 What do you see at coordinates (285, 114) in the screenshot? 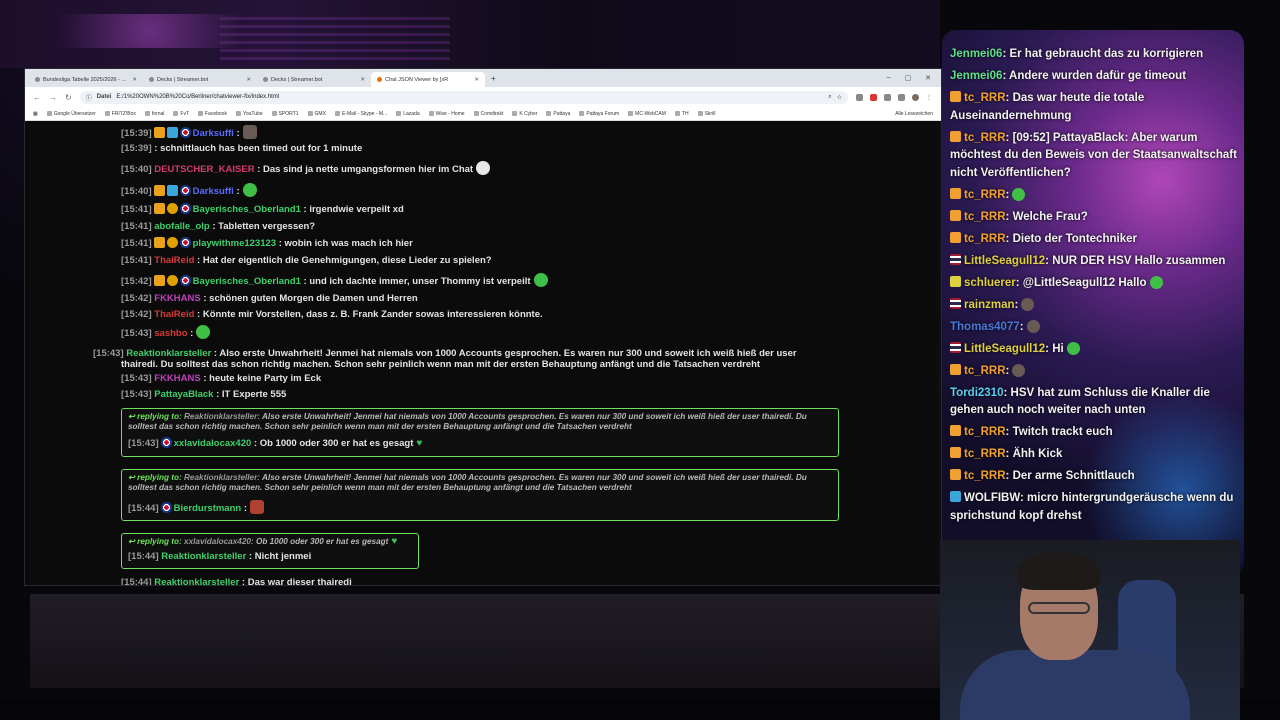
I see `bookmark-item: SPORT1` at bounding box center [285, 114].